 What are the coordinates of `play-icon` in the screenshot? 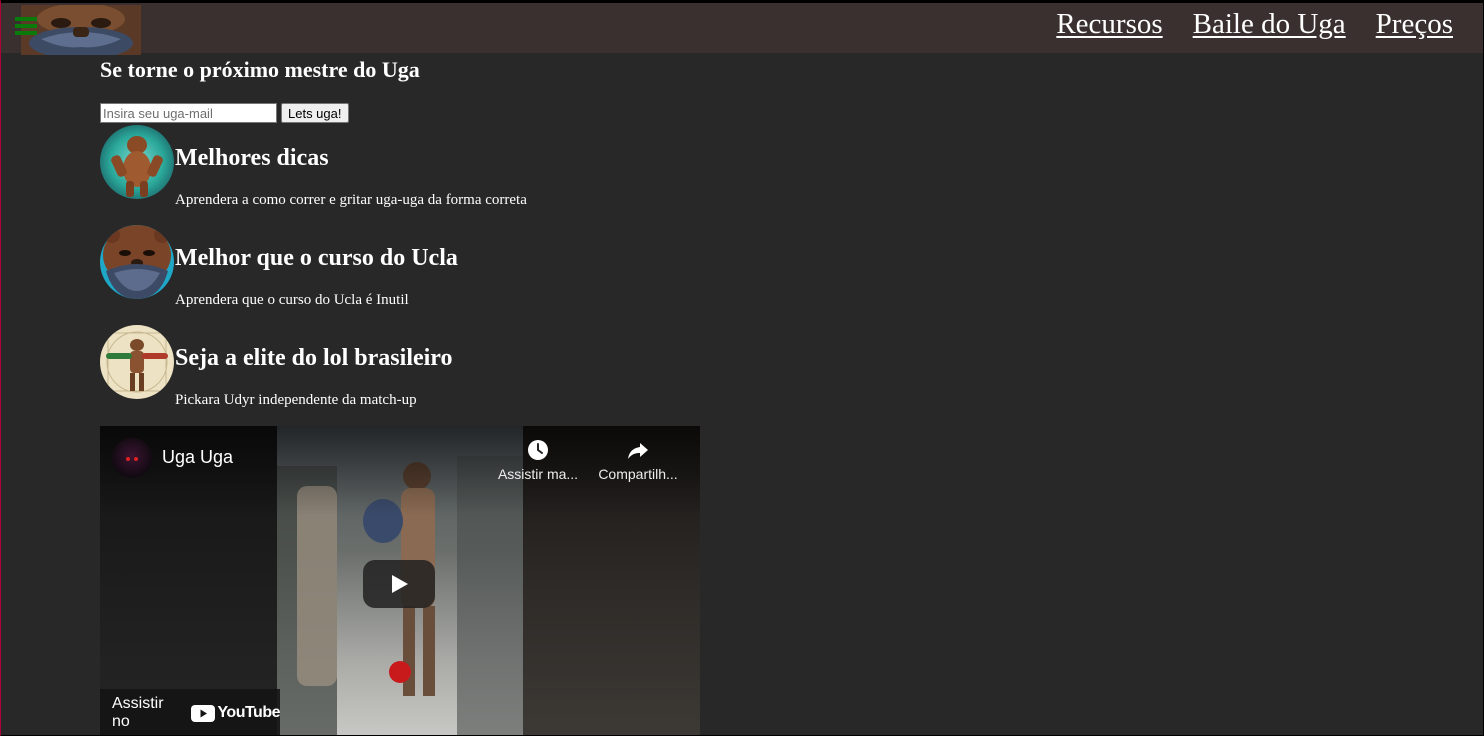 It's located at (400, 584).